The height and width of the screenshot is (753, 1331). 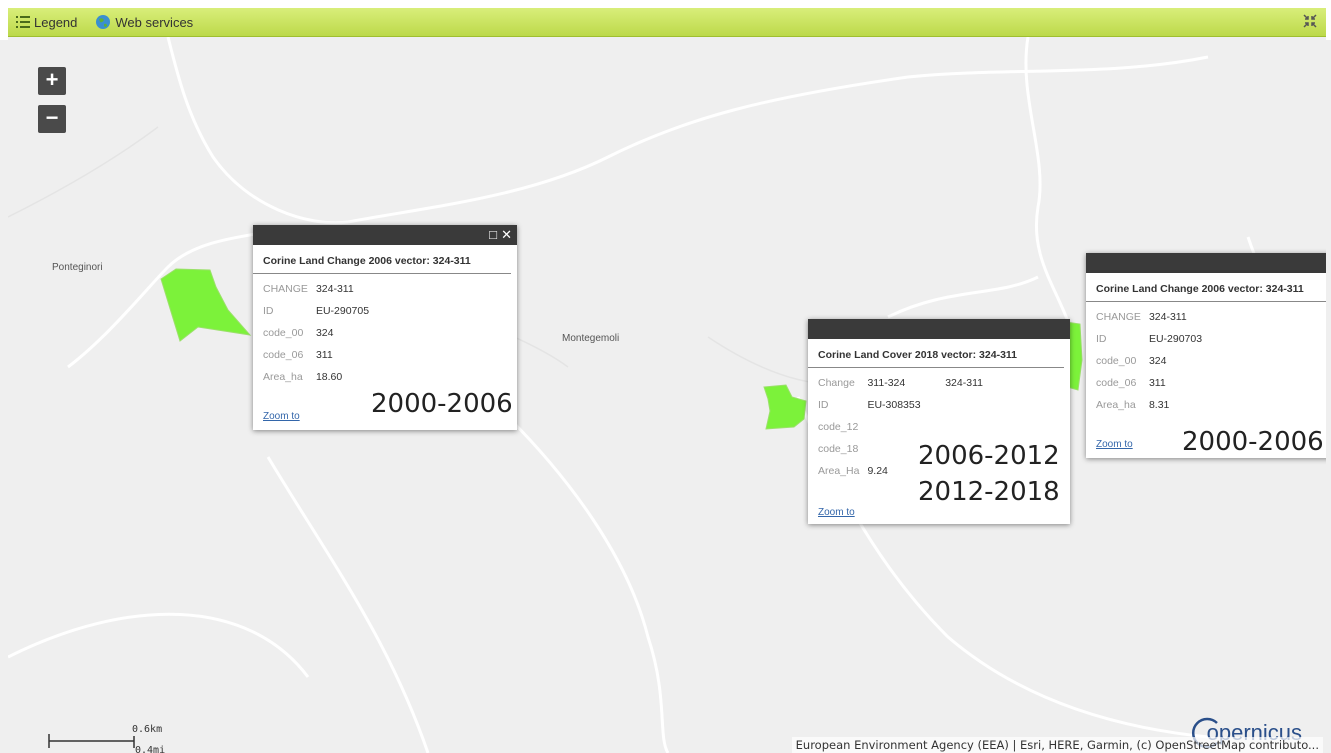 I want to click on table-row: Change 311-324 324-311, so click(x=900, y=383).